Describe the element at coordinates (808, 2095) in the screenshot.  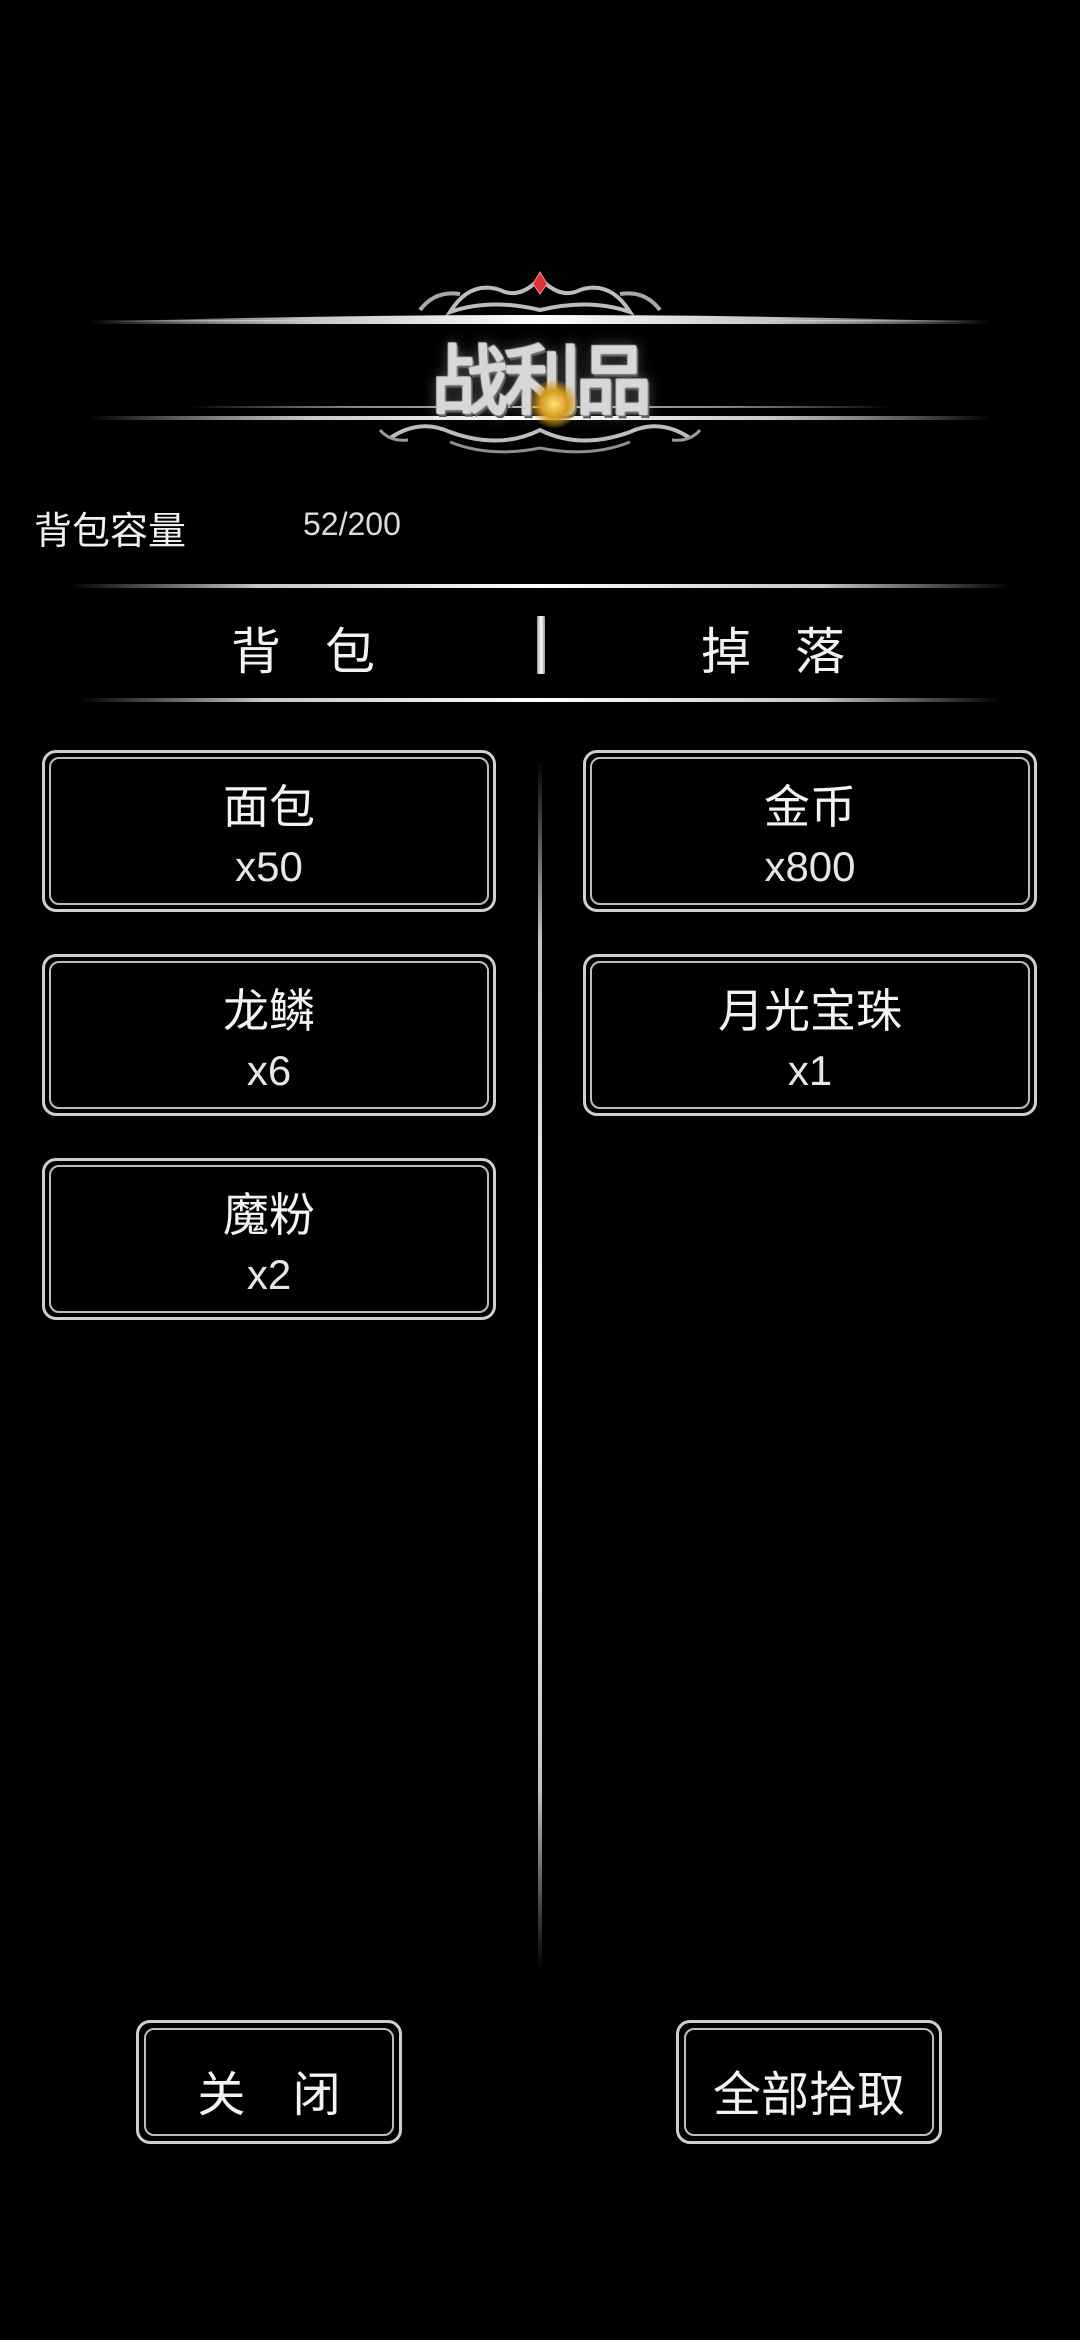
I see `pick-all-button-label: 全部拾取` at that location.